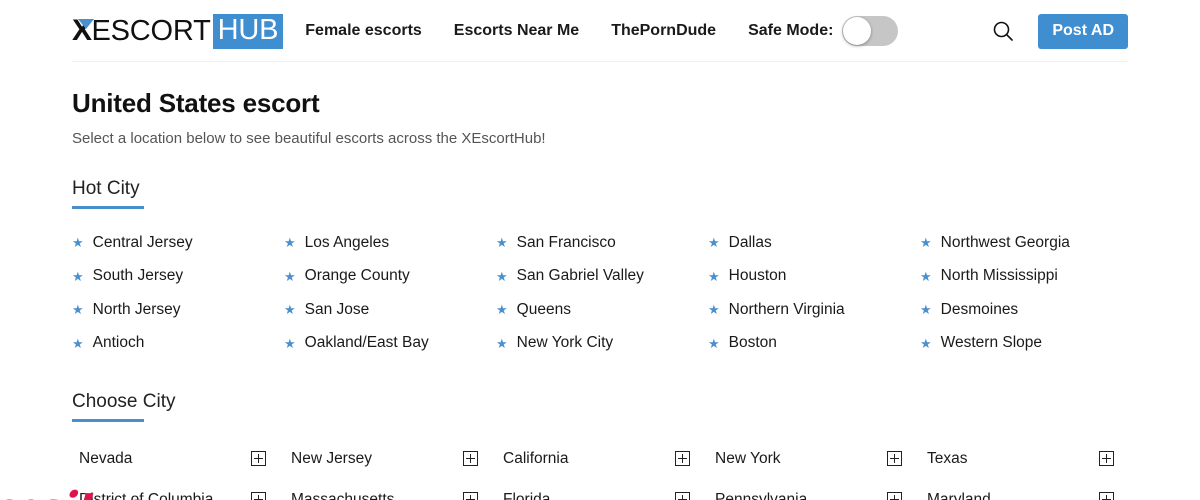  I want to click on hot-city-label: Central Jersey, so click(142, 242).